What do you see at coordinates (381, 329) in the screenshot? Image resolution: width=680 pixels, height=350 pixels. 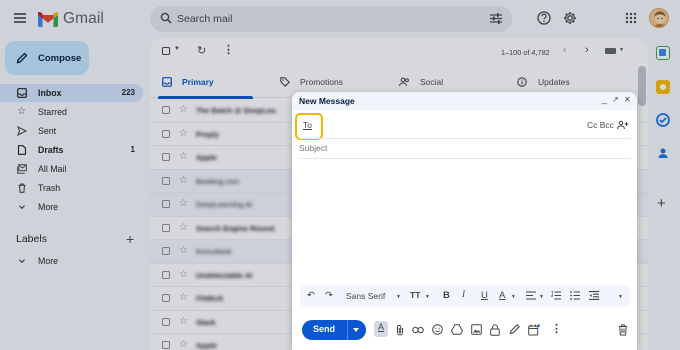 I see `formatting-options-icon: A` at bounding box center [381, 329].